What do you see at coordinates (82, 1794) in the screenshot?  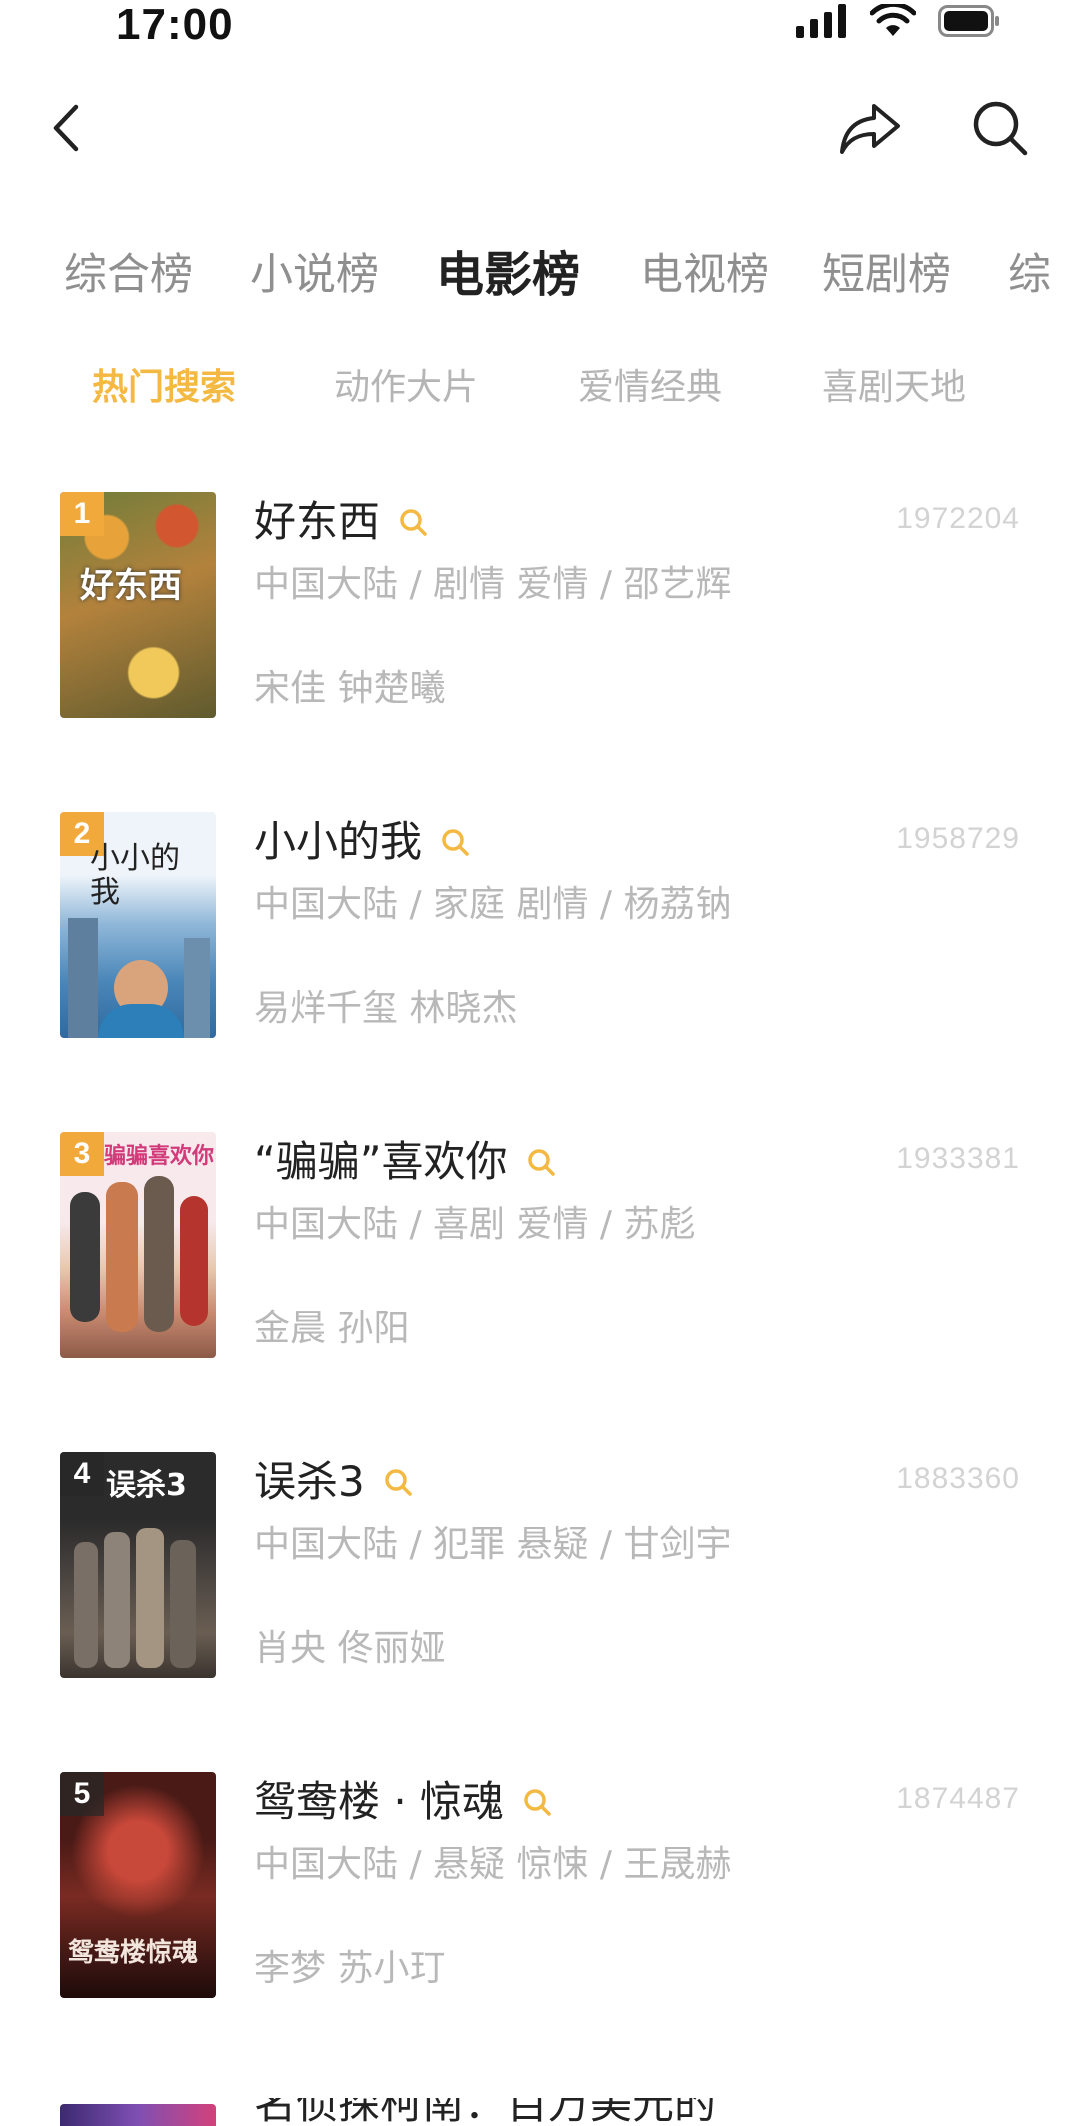 I see `rank-badge: 5` at bounding box center [82, 1794].